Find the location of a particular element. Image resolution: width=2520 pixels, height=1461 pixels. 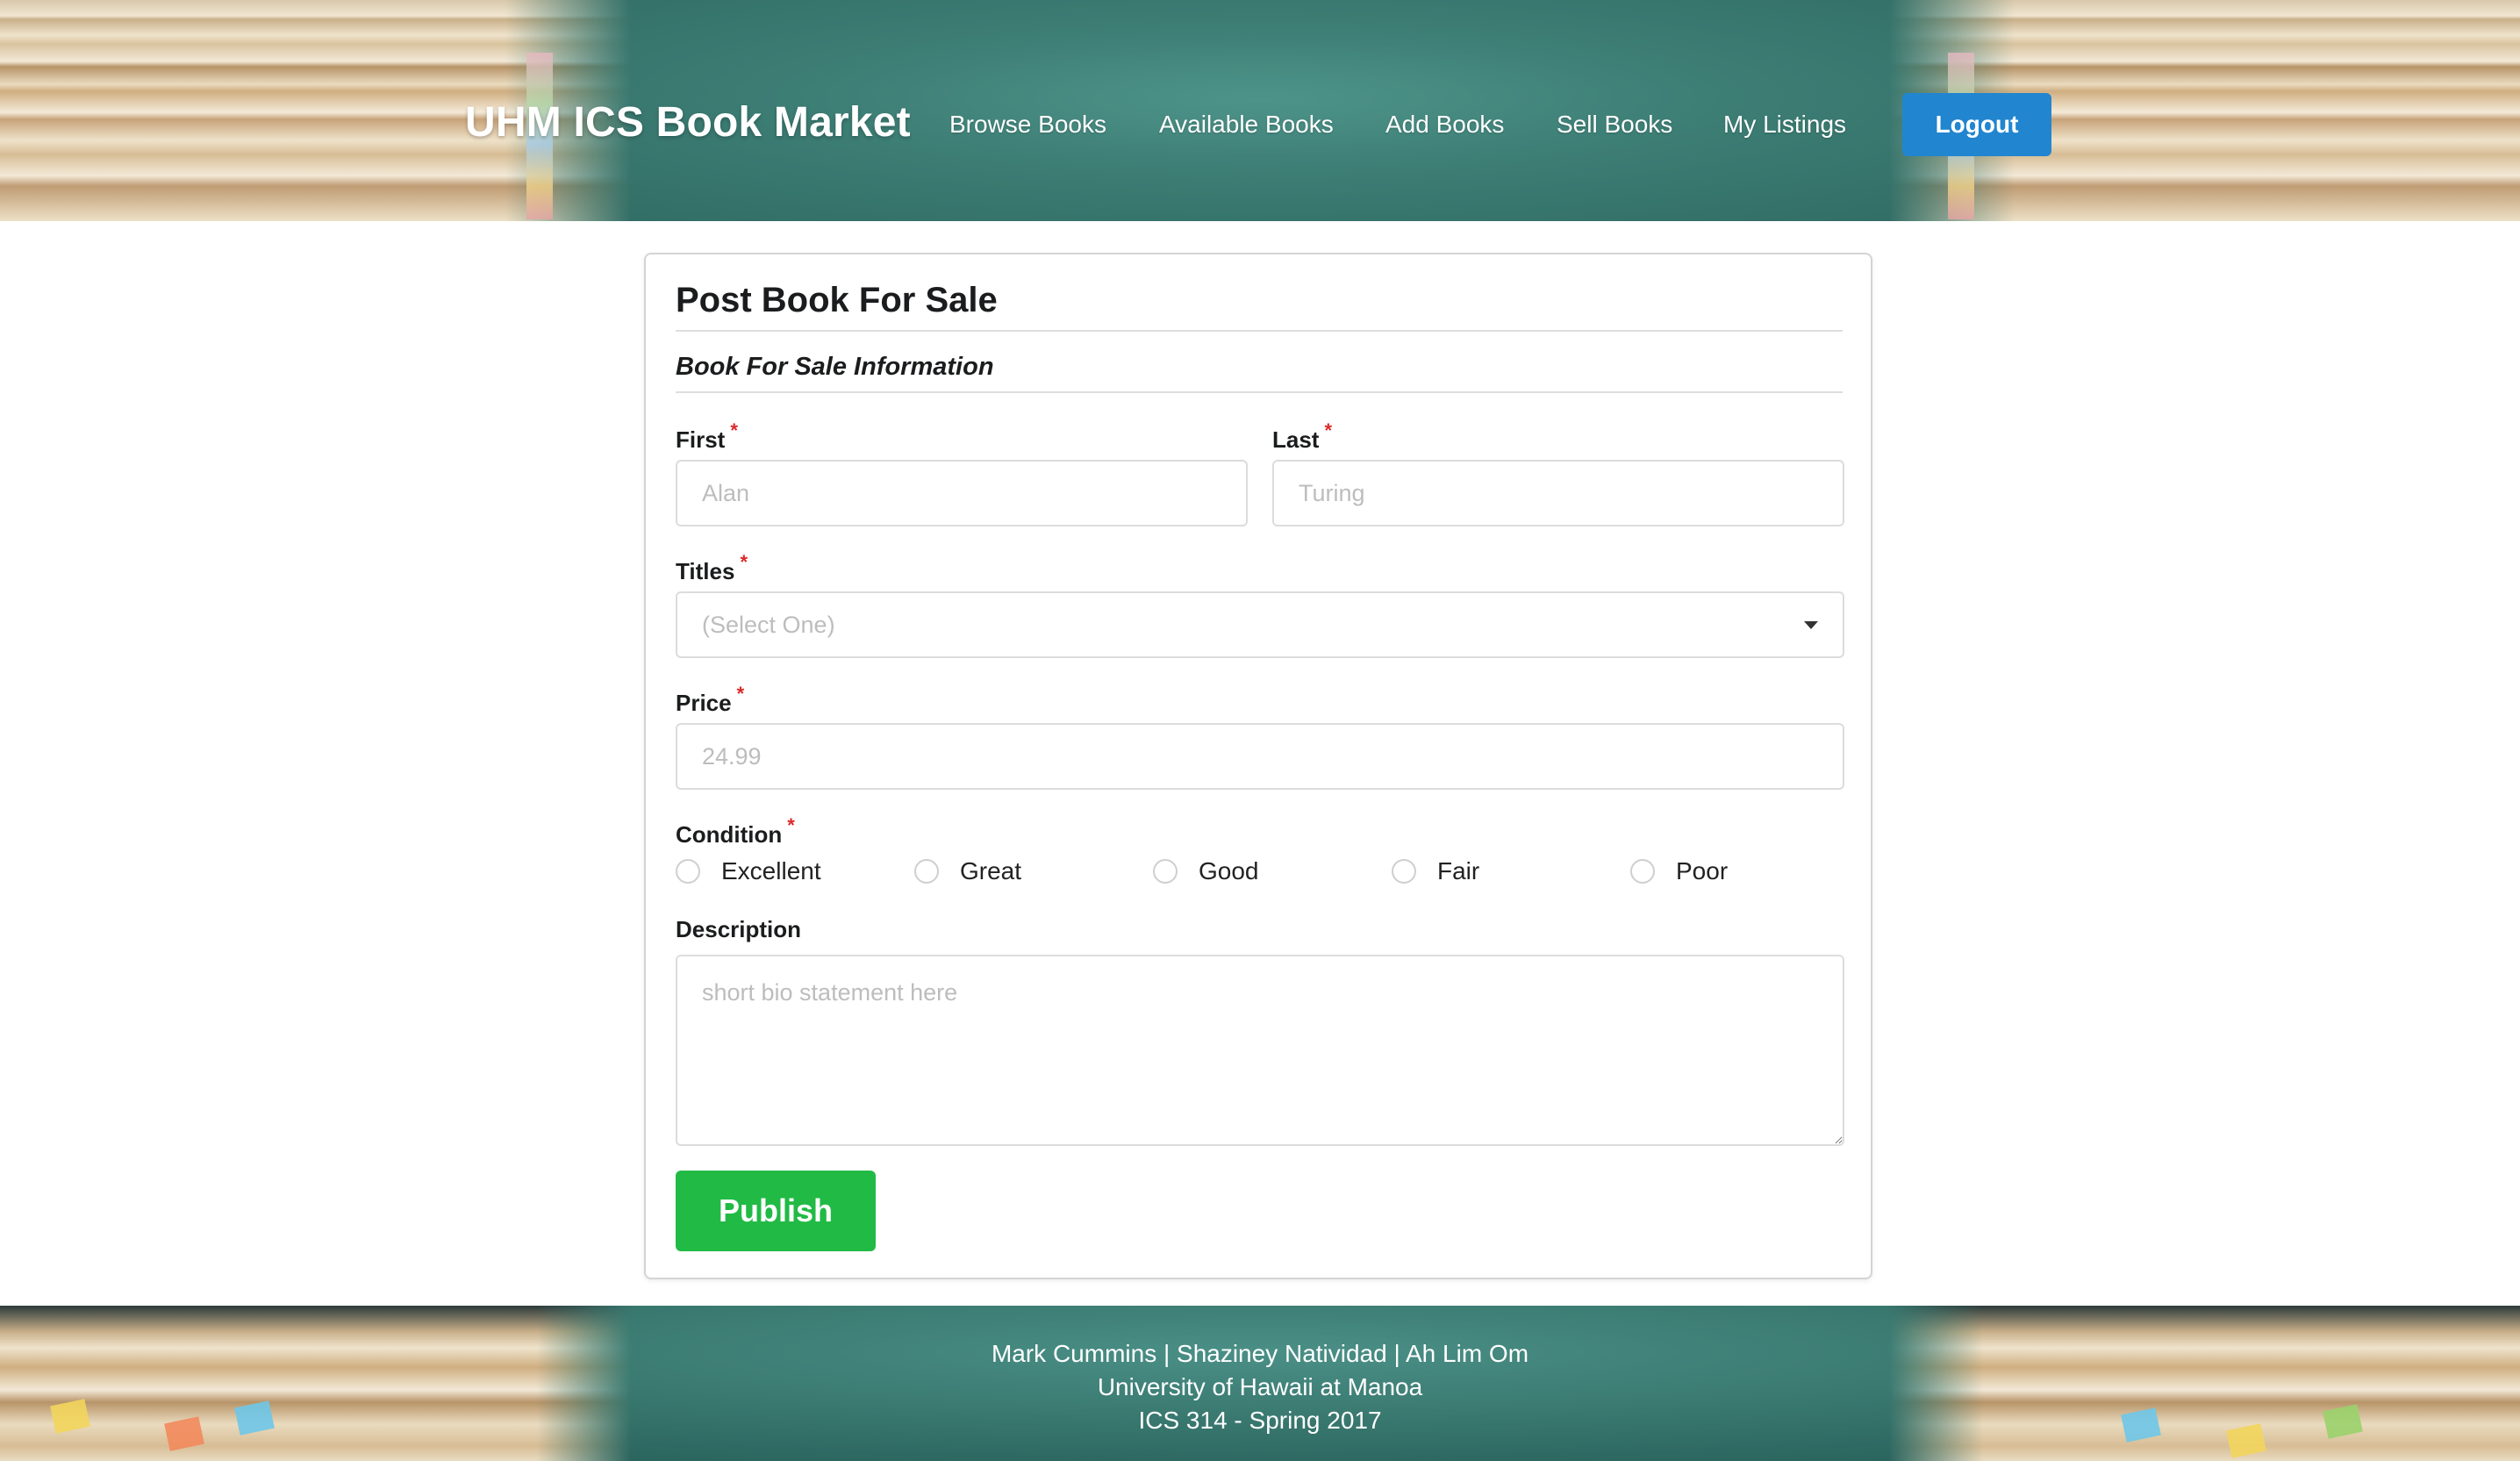

dropdown-caret-icon is located at coordinates (1811, 625).